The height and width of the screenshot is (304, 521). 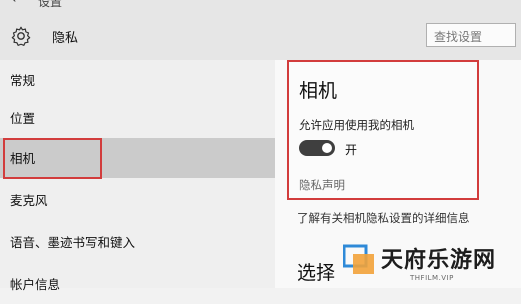 I want to click on sidebar-item-label: 语音、墨迹书写和键入, so click(x=73, y=242).